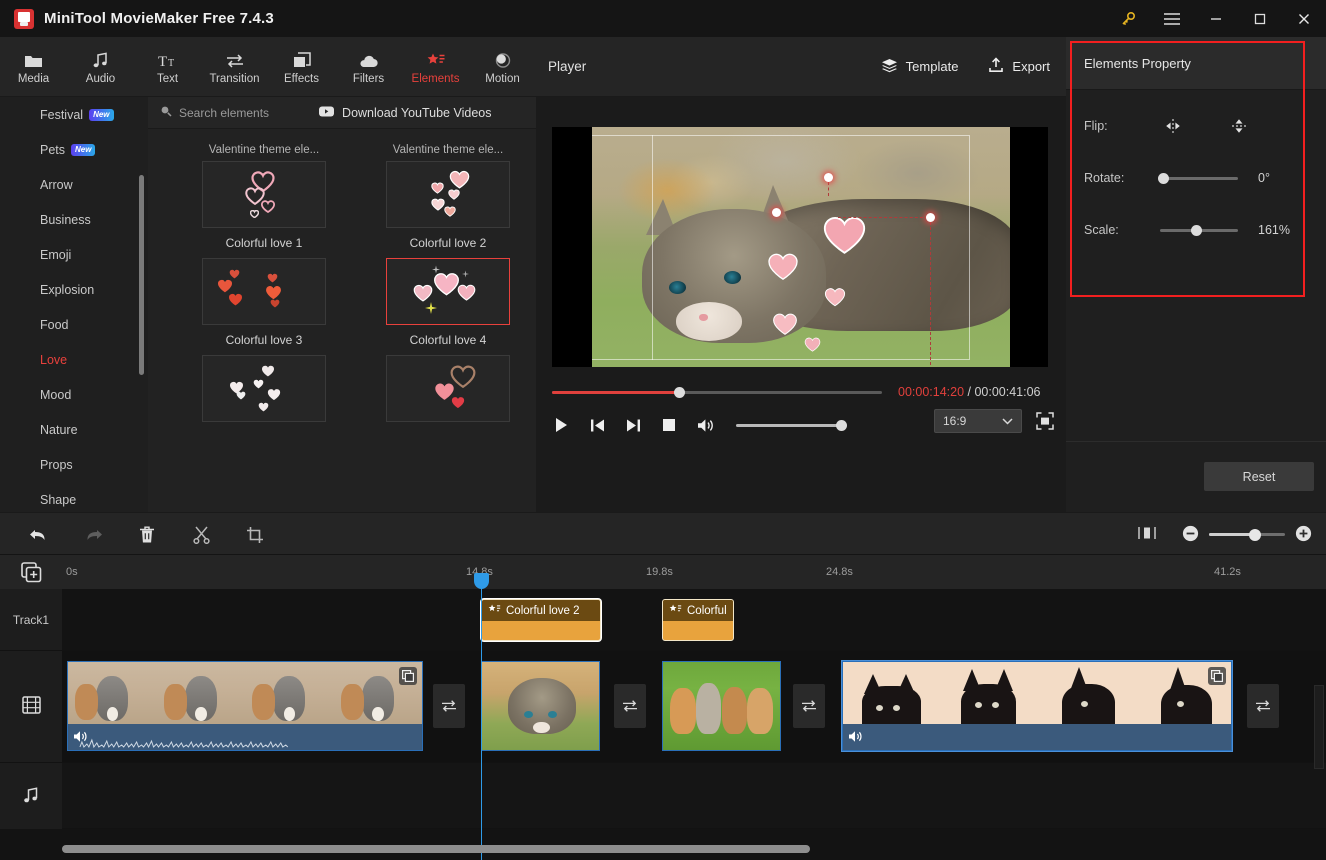  What do you see at coordinates (147, 534) in the screenshot?
I see `delete-button` at bounding box center [147, 534].